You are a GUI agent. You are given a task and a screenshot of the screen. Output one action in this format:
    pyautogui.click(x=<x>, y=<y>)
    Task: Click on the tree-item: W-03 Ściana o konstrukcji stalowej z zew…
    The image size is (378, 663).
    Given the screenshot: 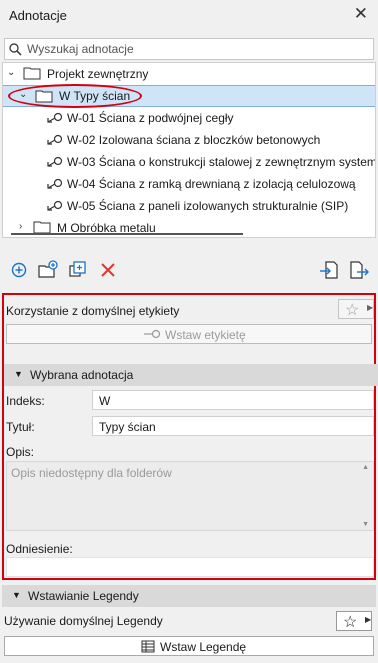 What is the action you would take?
    pyautogui.click(x=189, y=162)
    